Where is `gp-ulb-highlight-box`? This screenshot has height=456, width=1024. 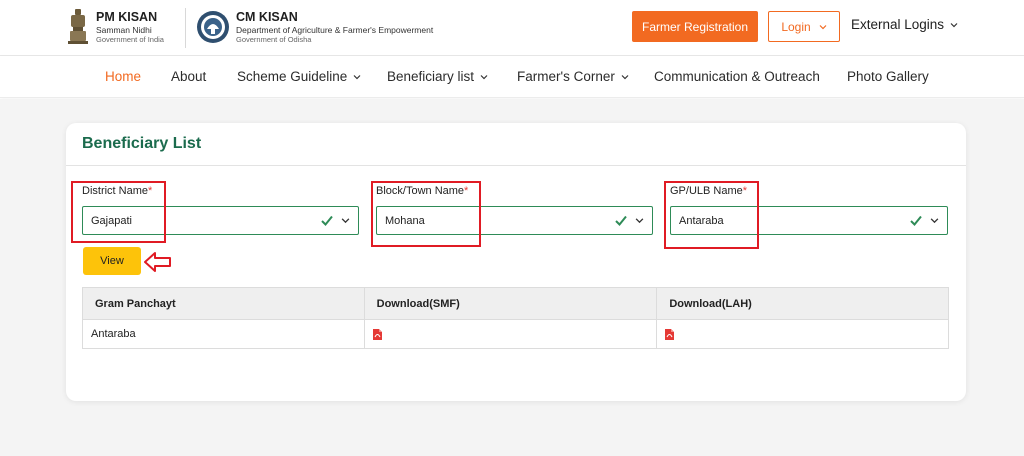
gp-ulb-highlight-box is located at coordinates (711, 215).